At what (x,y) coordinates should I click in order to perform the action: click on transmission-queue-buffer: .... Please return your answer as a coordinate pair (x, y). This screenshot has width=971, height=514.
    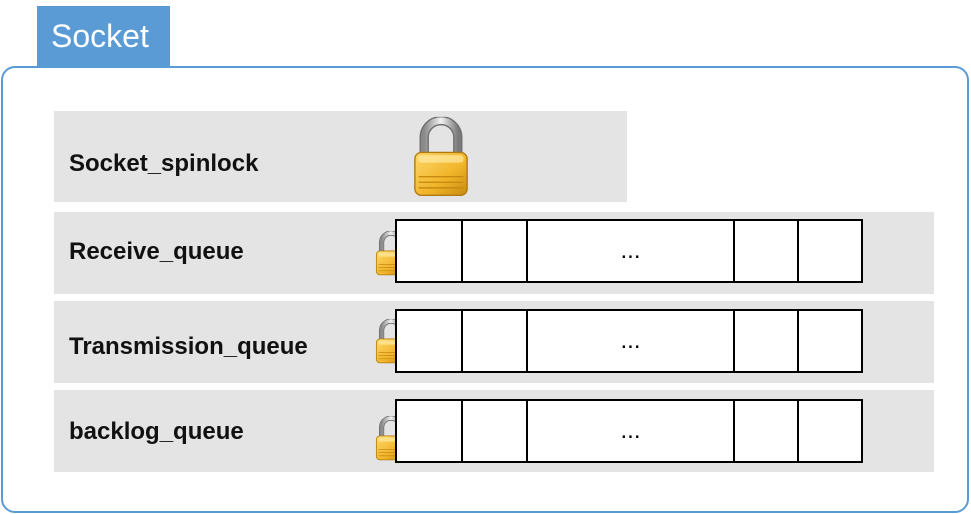
    Looking at the image, I should click on (629, 341).